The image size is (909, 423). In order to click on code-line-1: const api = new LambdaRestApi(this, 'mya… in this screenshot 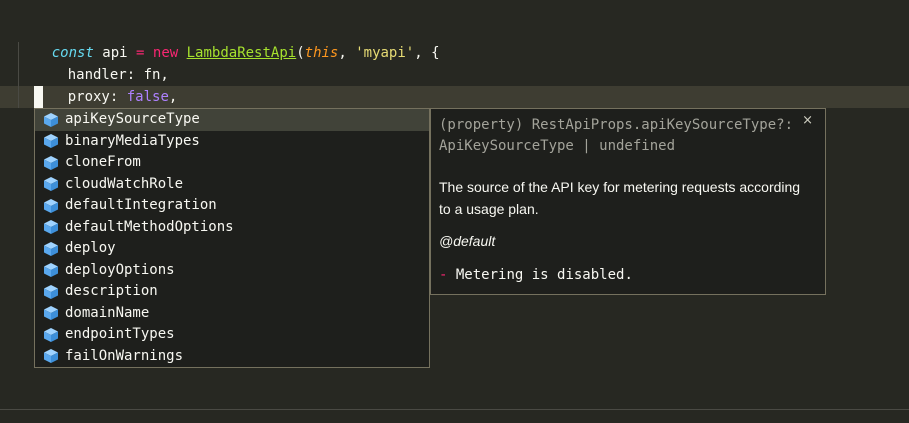, I will do `click(229, 40)`.